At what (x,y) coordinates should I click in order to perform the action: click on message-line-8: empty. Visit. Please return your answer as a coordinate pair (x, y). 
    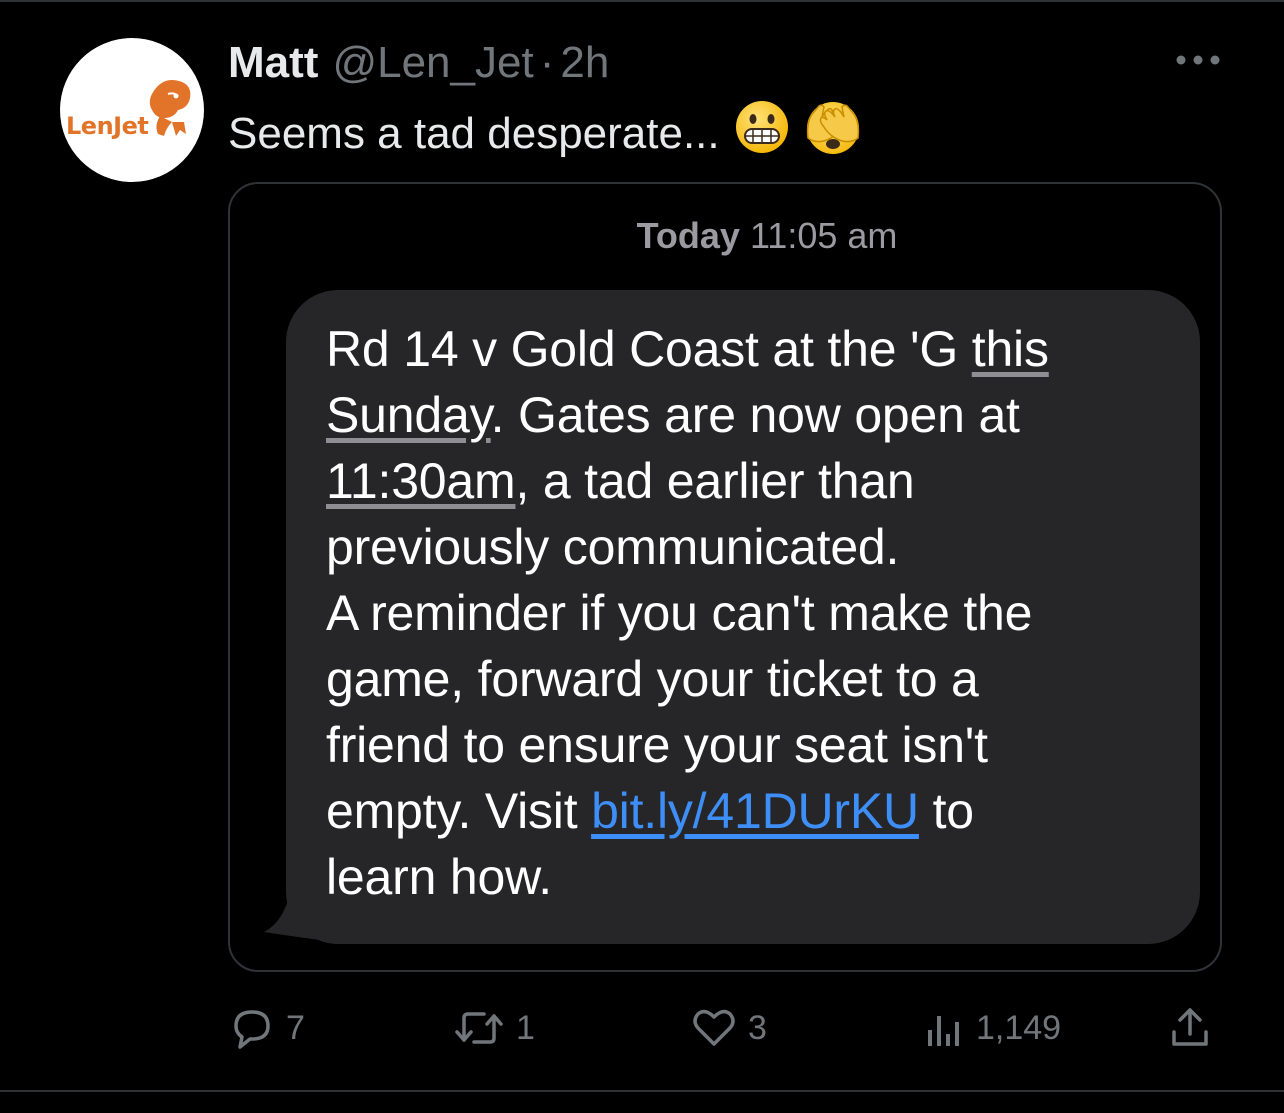
    Looking at the image, I should click on (459, 811).